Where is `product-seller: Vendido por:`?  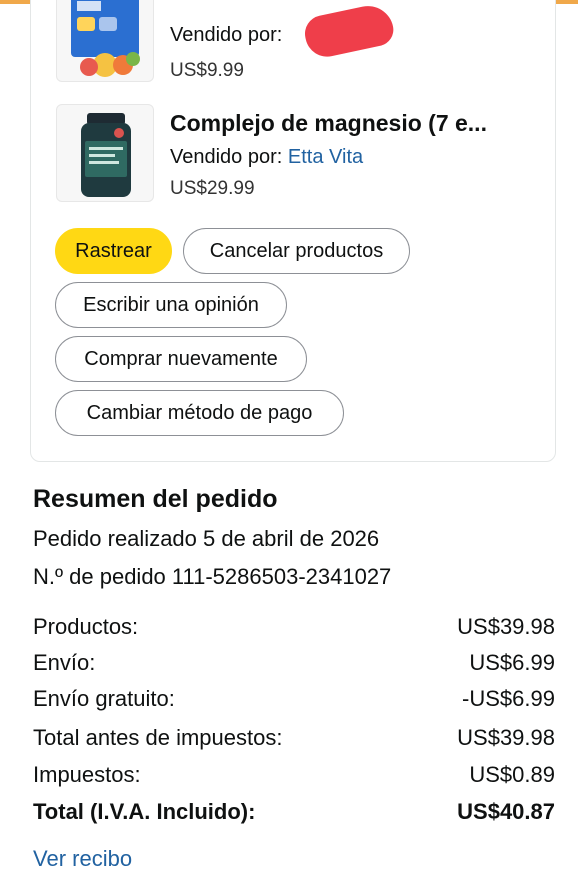
product-seller: Vendido por: is located at coordinates (226, 35).